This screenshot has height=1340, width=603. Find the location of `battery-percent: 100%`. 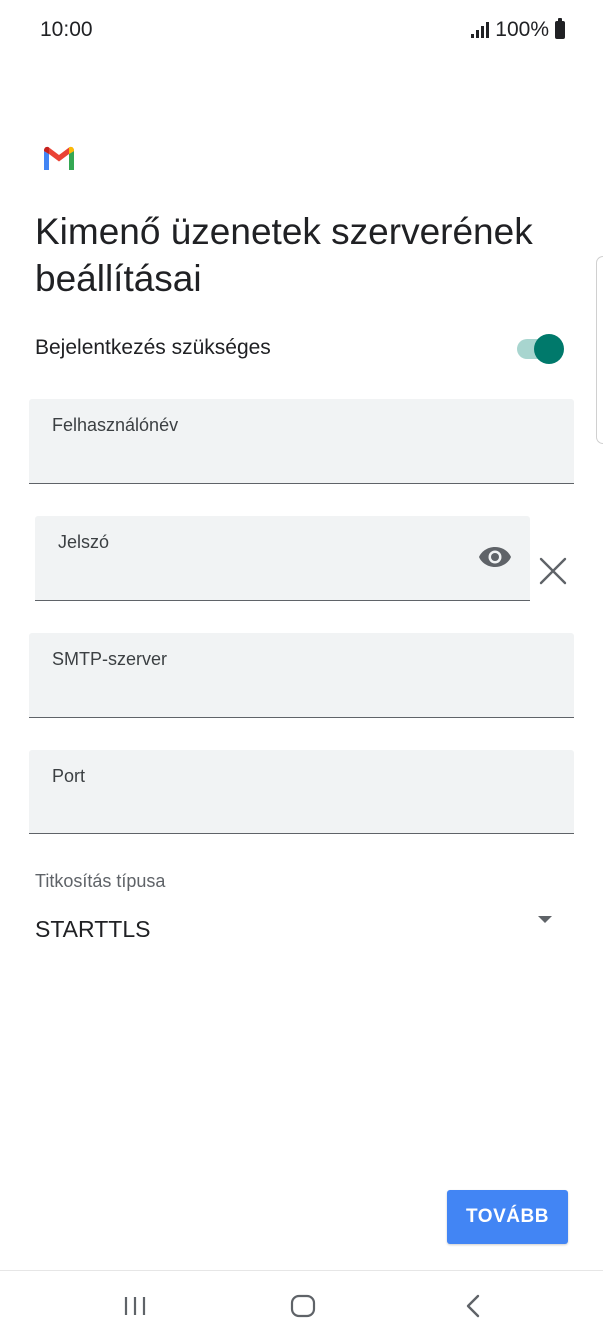

battery-percent: 100% is located at coordinates (522, 29).